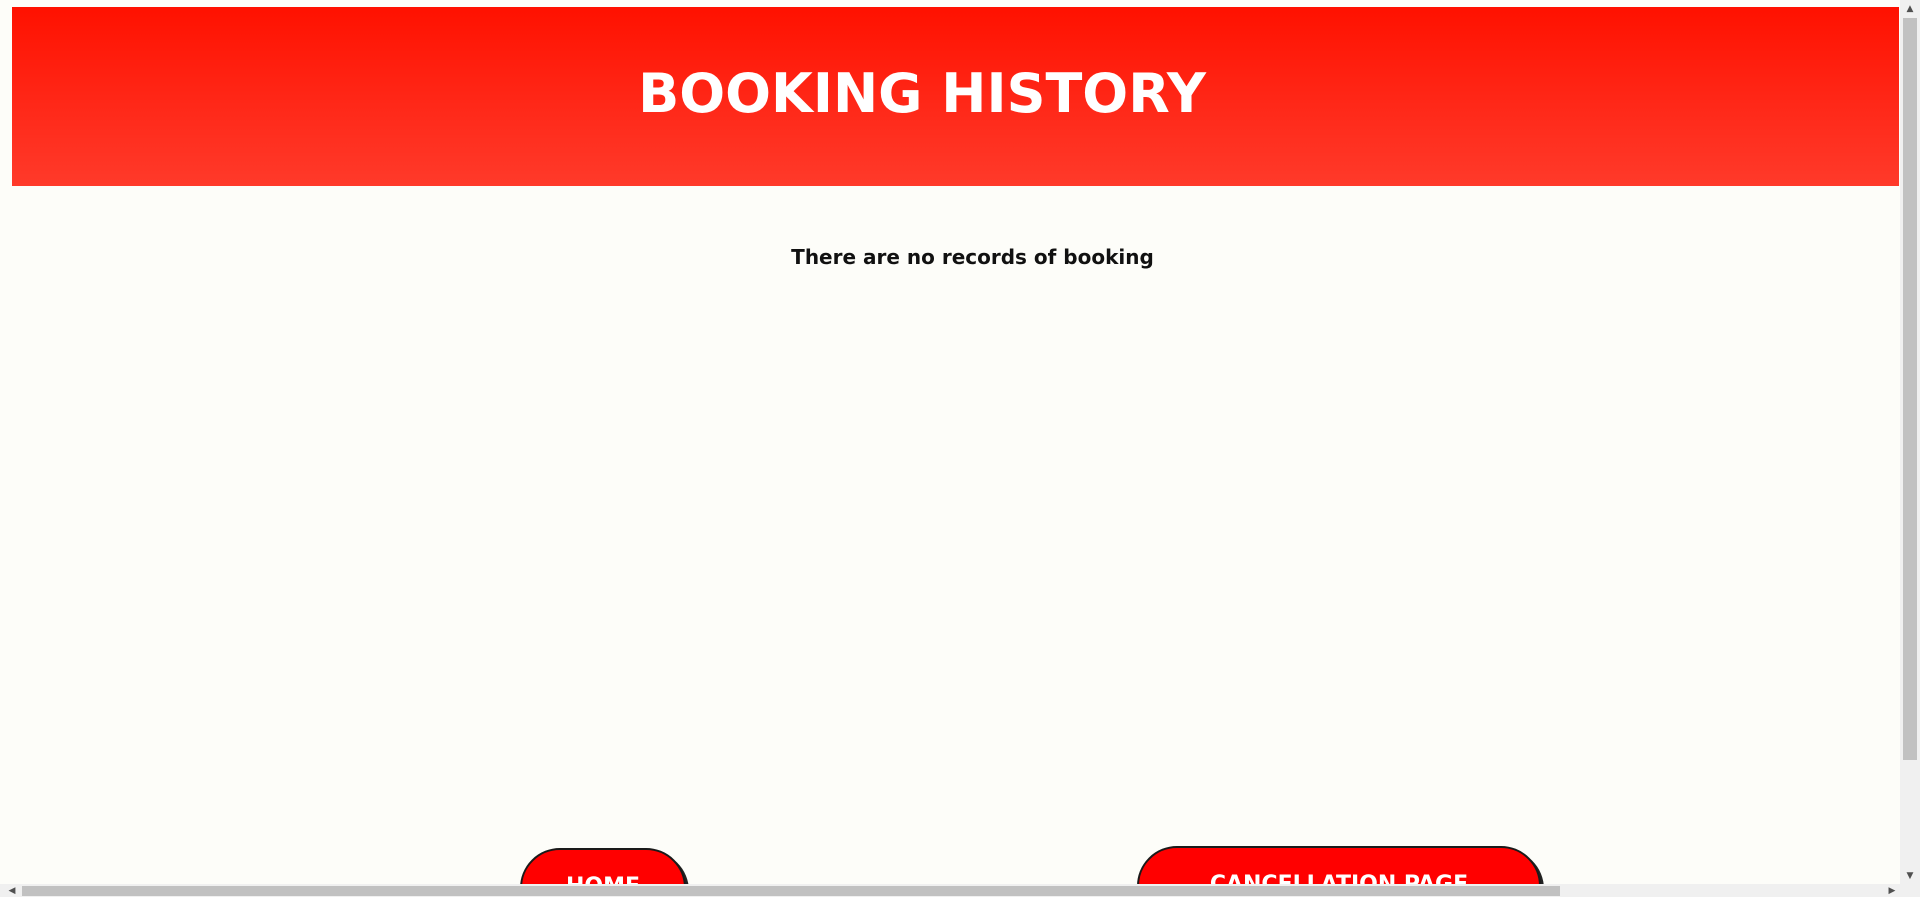  I want to click on vertical-scrollbar: ▲ ▼, so click(1910, 442).